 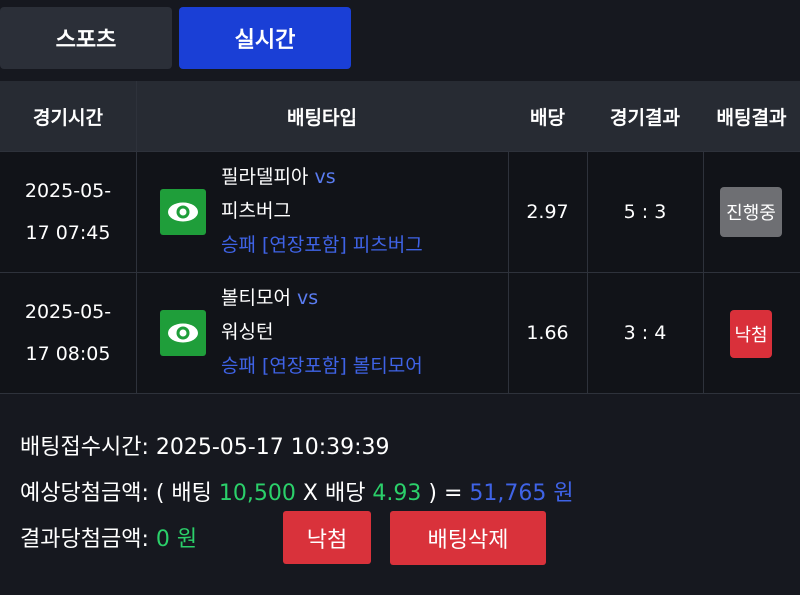 I want to click on accept-time-line: 배팅접수시간: 2025-05-17 10:39:39, so click(x=297, y=448).